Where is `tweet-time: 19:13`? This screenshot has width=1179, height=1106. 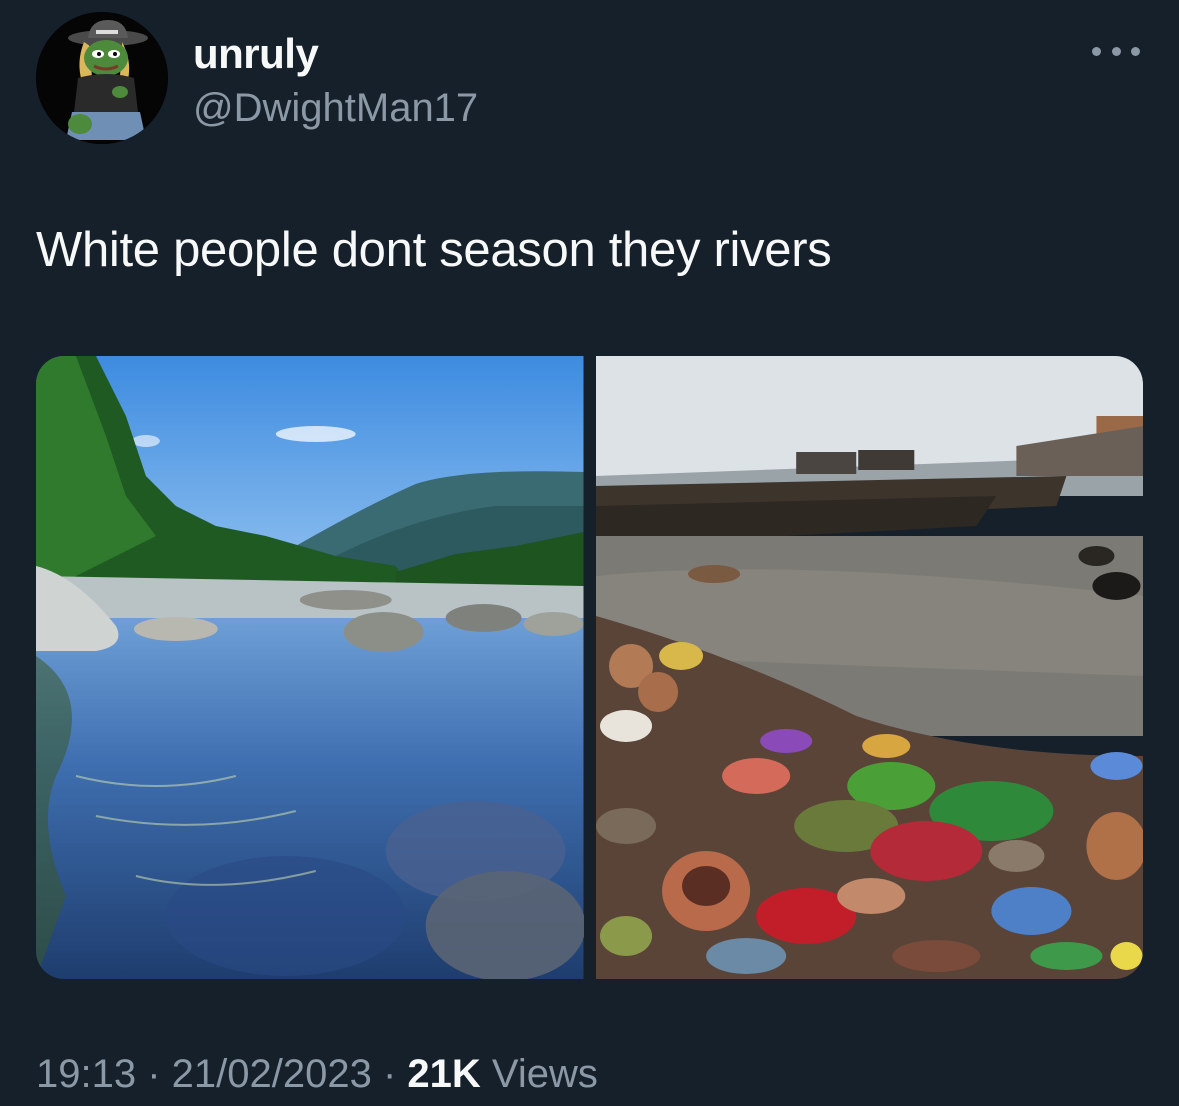 tweet-time: 19:13 is located at coordinates (86, 1074).